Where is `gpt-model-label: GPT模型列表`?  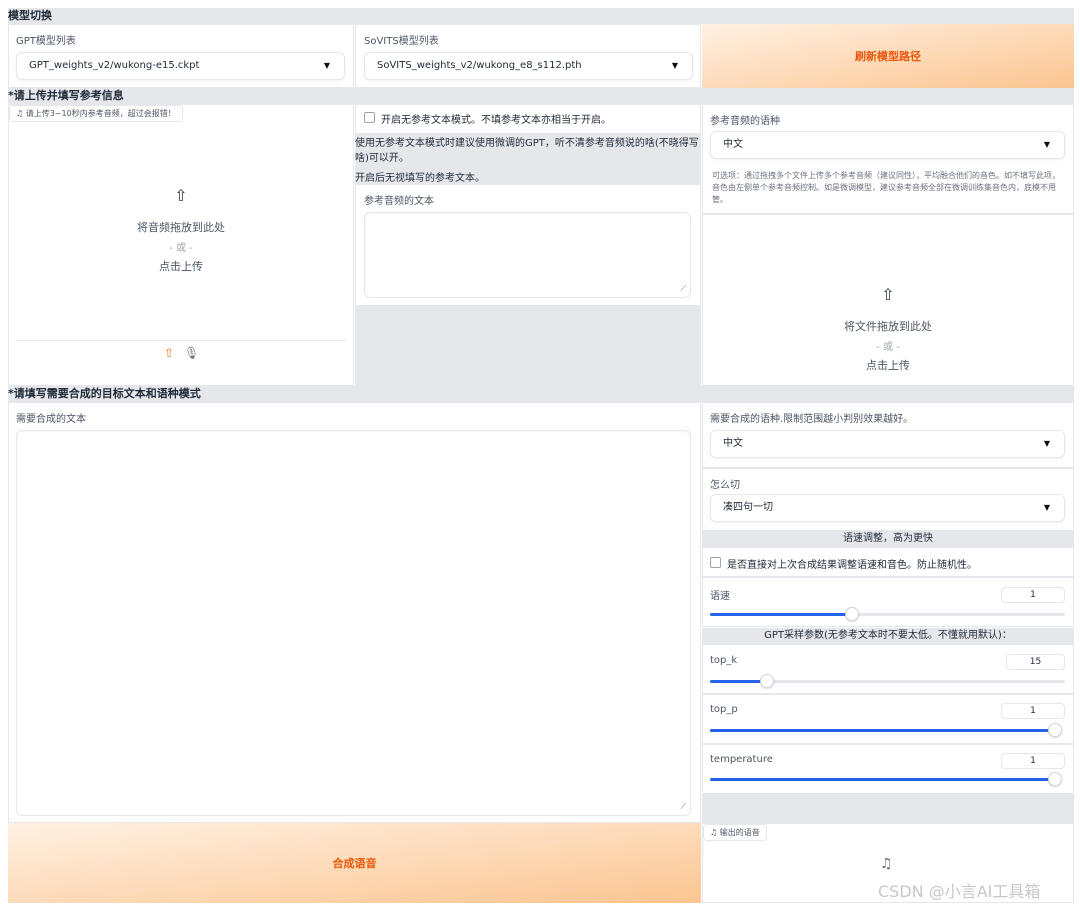 gpt-model-label: GPT模型列表 is located at coordinates (46, 41).